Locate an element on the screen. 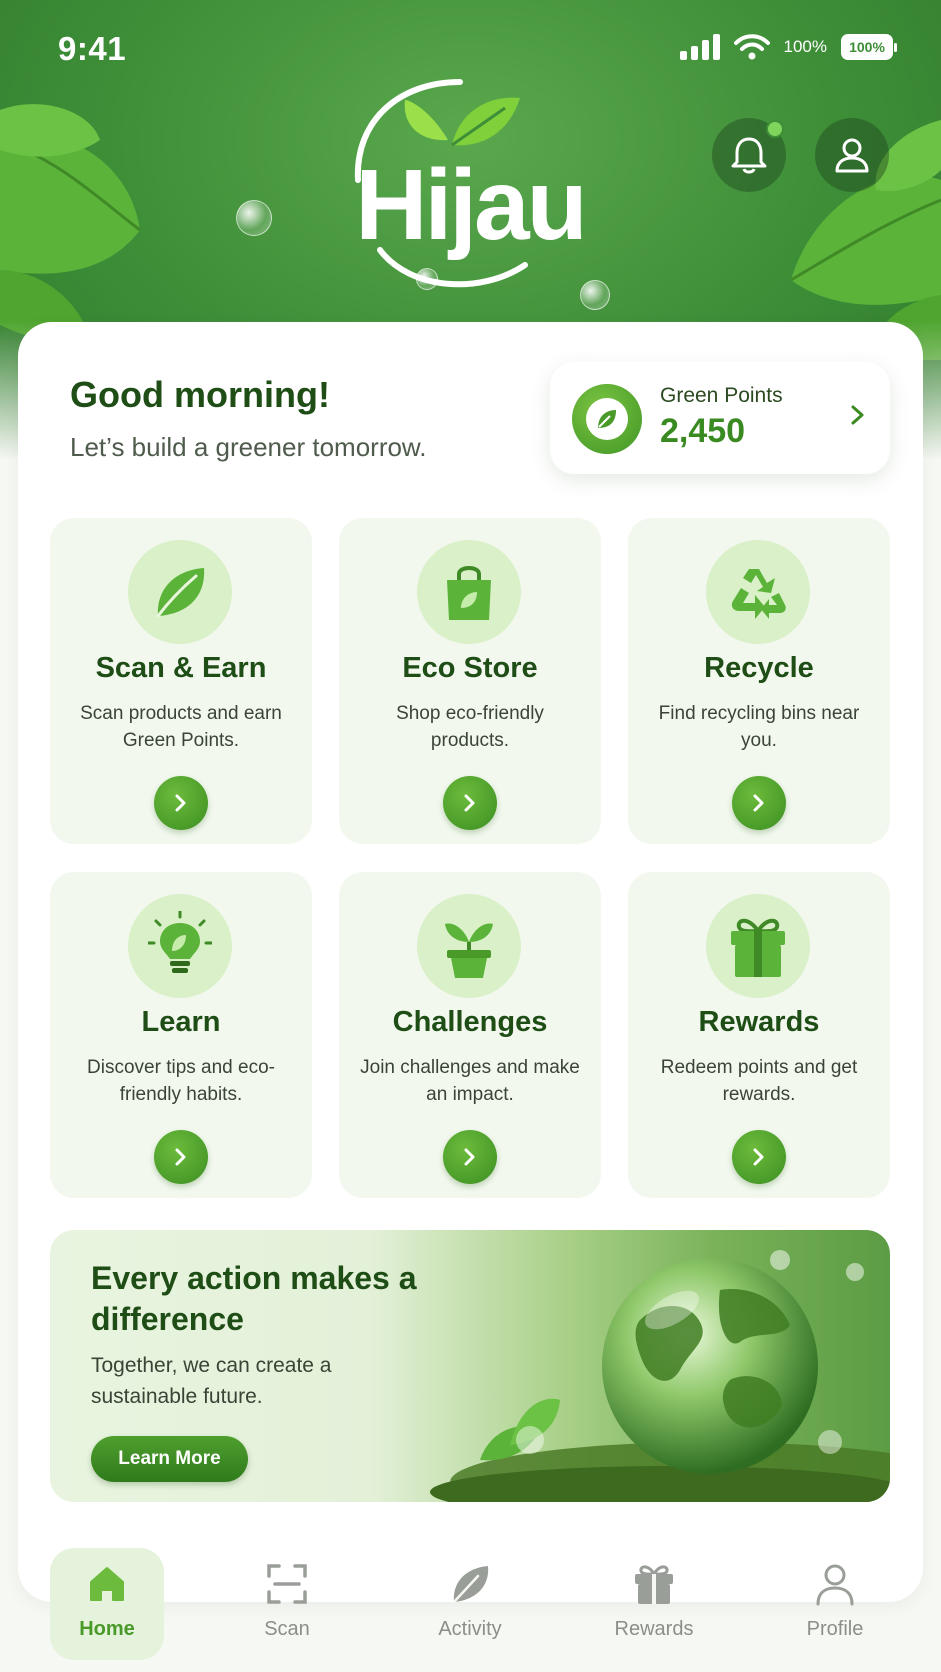  recycle-icon is located at coordinates (758, 592).